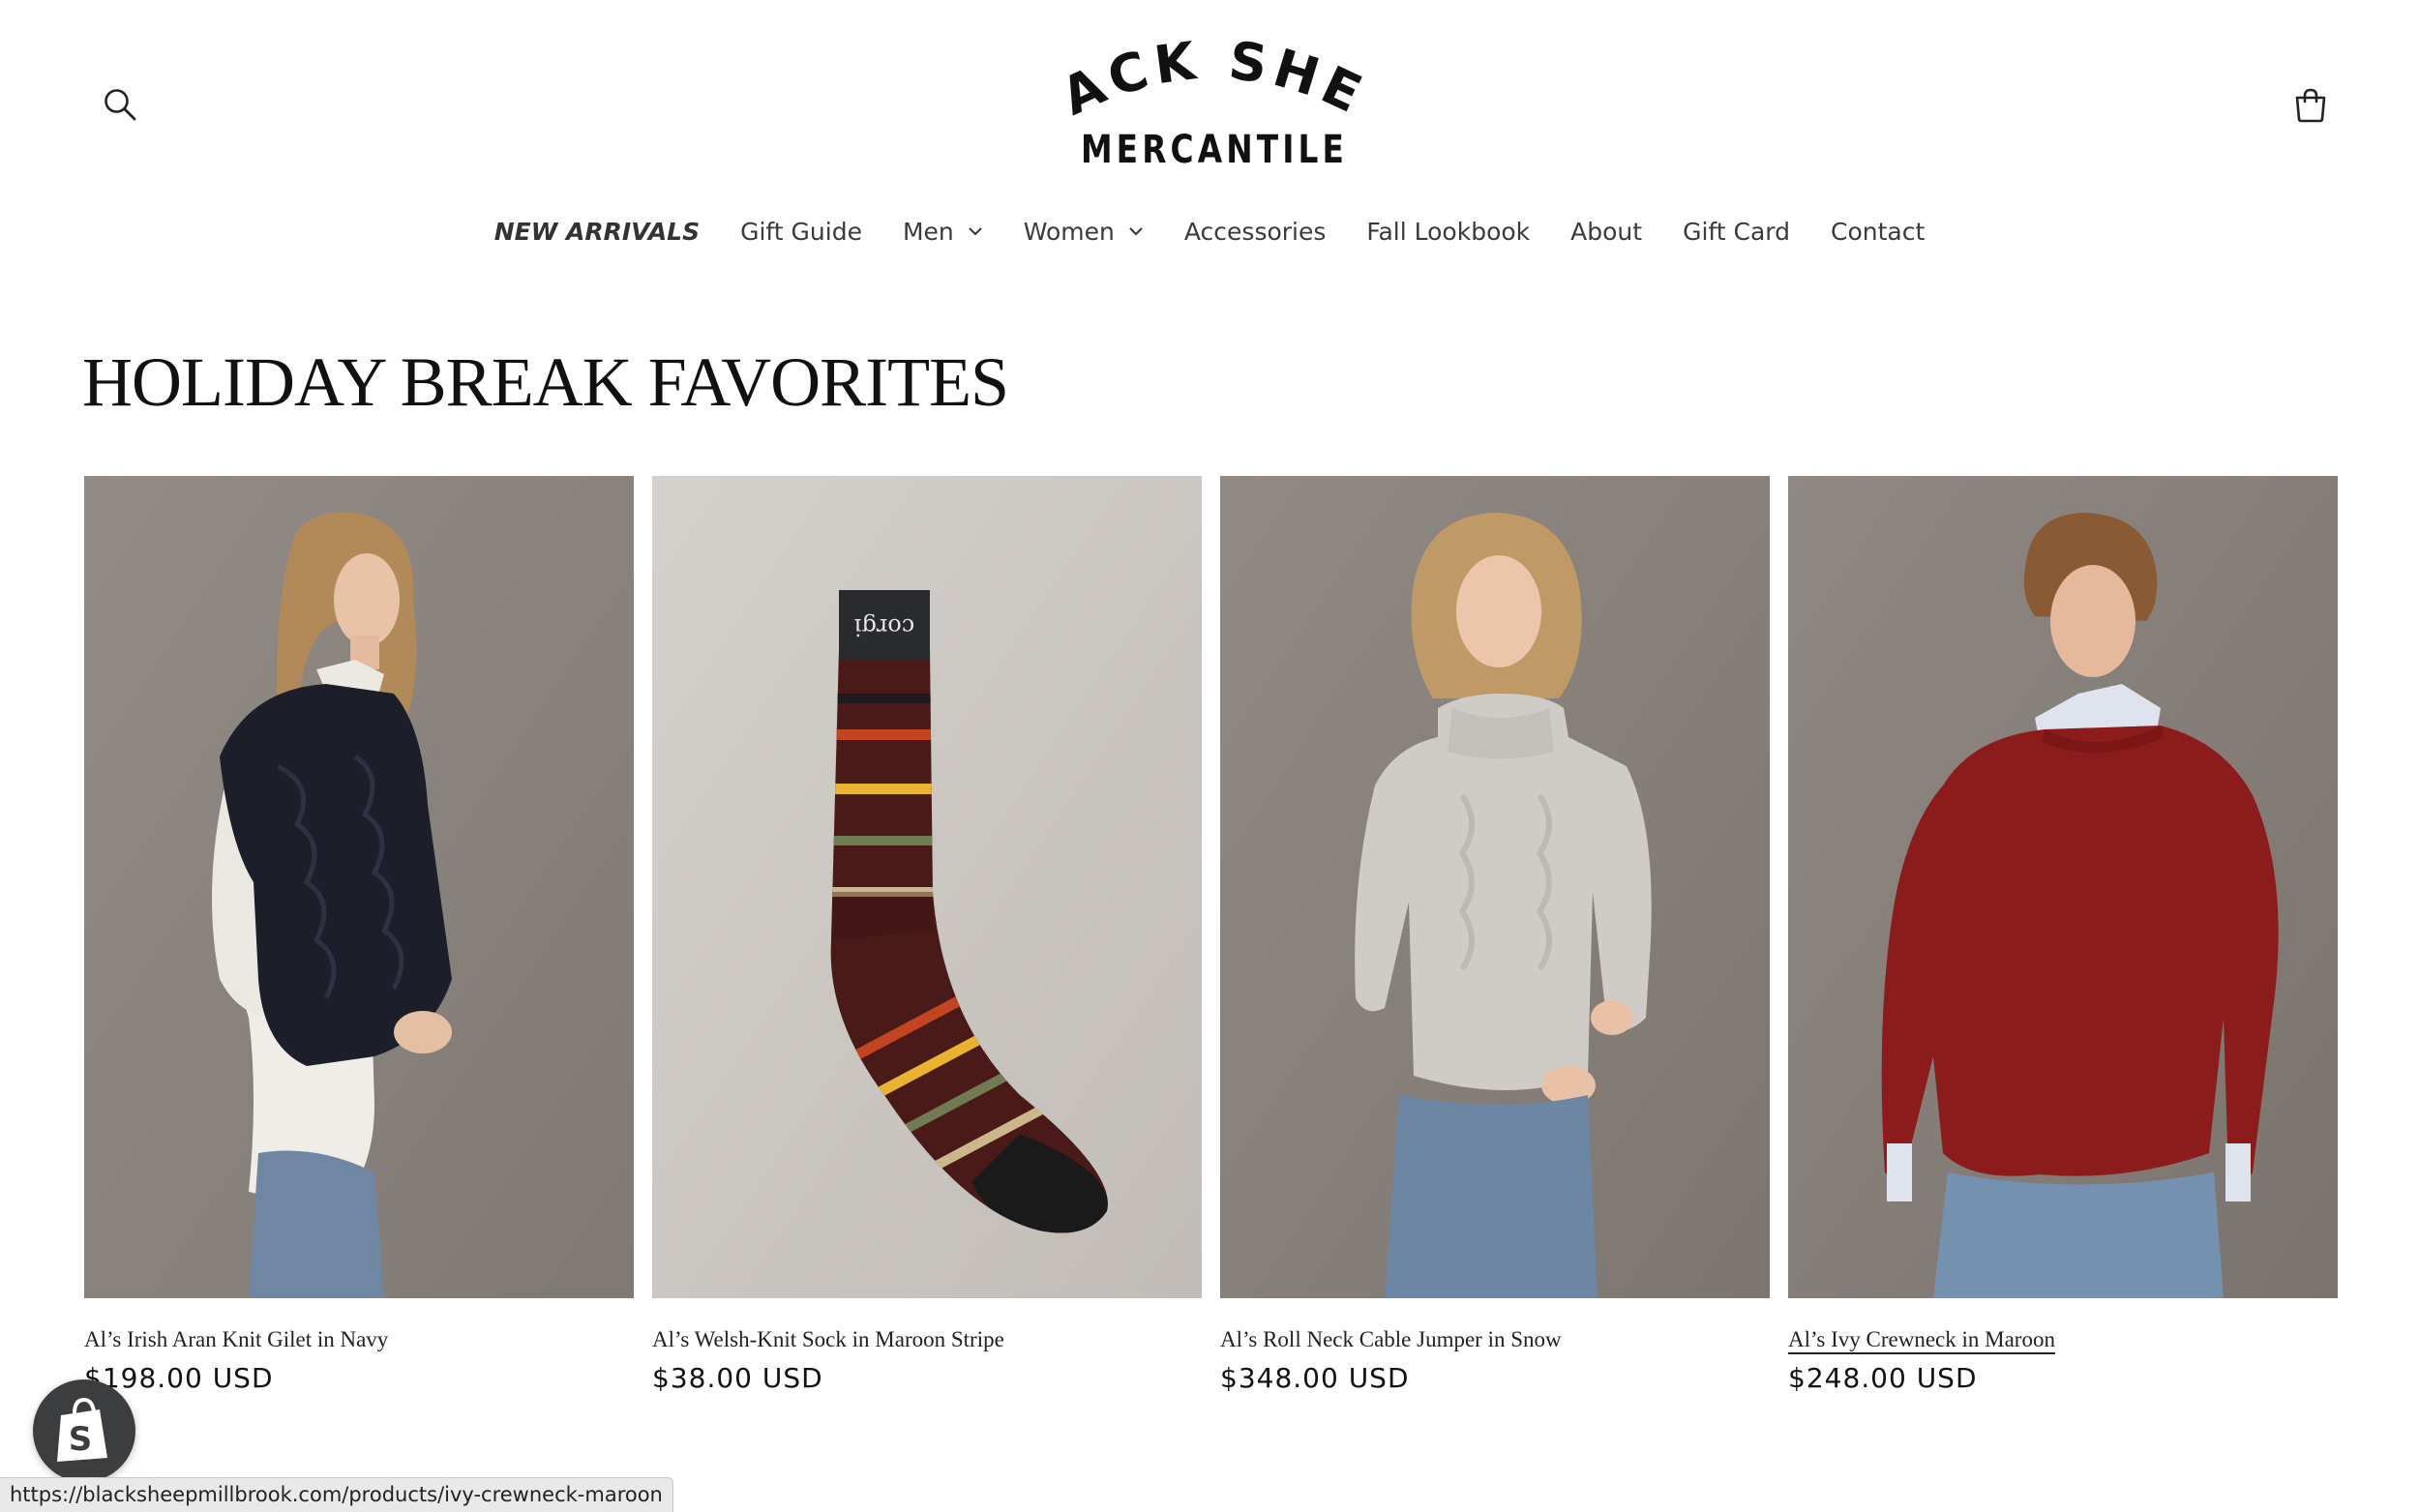 This screenshot has width=2419, height=1512. Describe the element at coordinates (81, 1439) in the screenshot. I see `svg-text: S` at that location.